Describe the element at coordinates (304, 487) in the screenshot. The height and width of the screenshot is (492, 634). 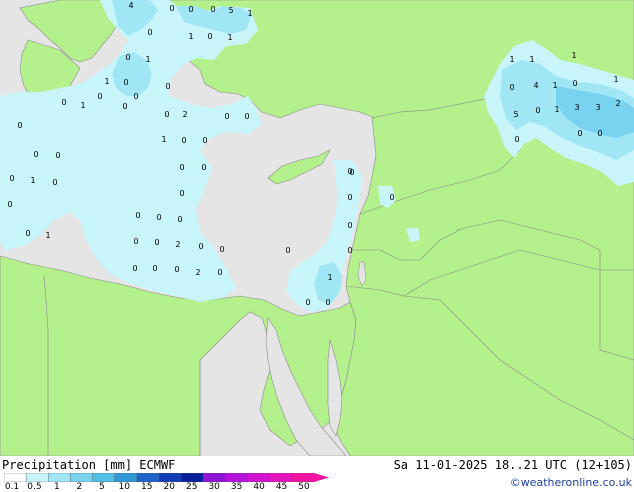
I see `legend-tick-label: 50` at that location.